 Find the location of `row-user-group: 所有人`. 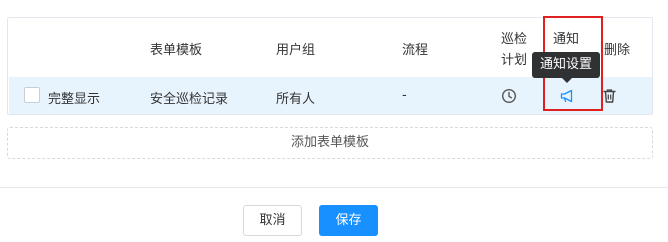

row-user-group: 所有人 is located at coordinates (296, 99).